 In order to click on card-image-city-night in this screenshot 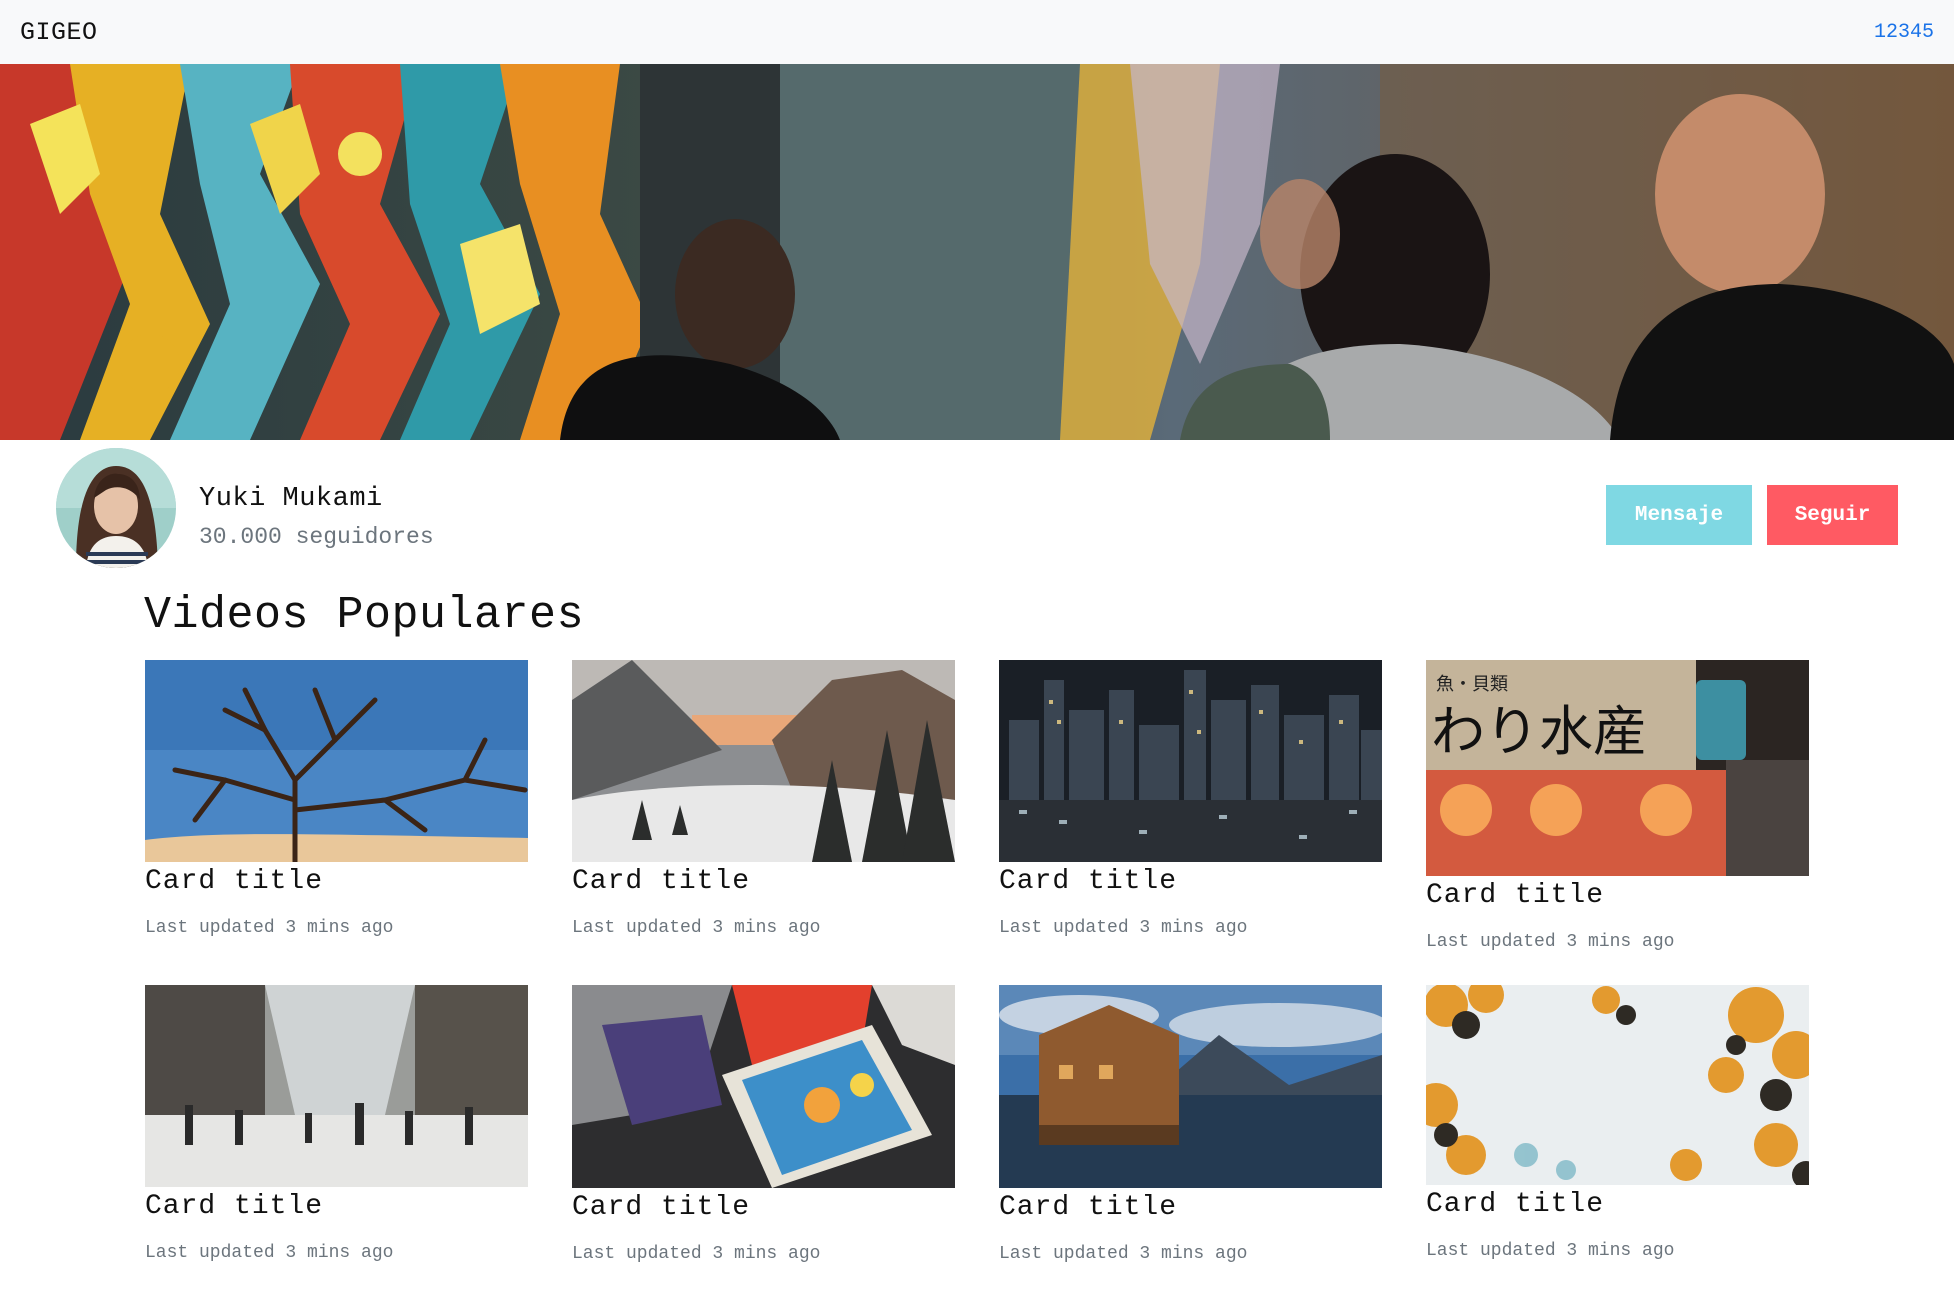, I will do `click(1190, 761)`.